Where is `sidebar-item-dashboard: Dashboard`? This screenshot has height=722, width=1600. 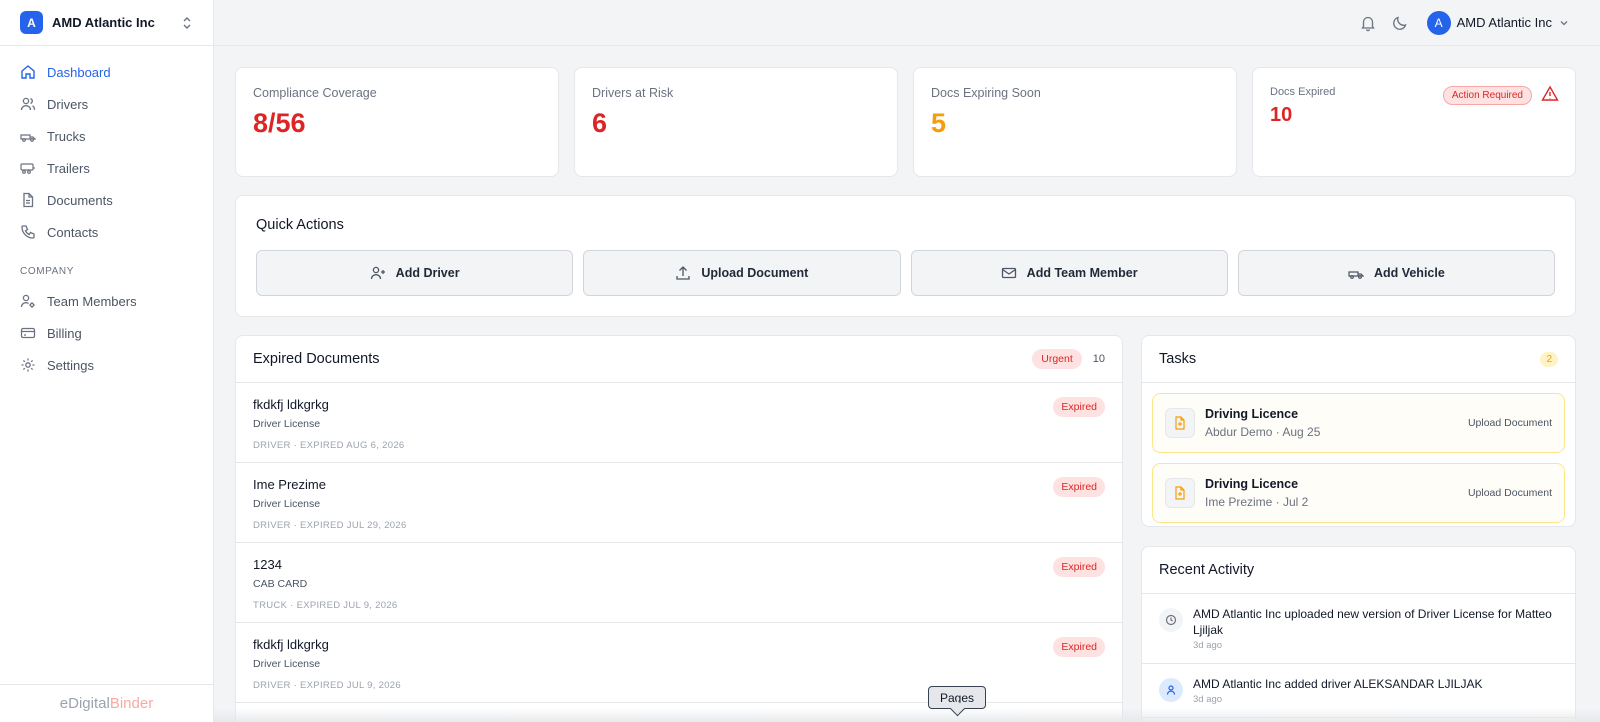 sidebar-item-dashboard: Dashboard is located at coordinates (106, 72).